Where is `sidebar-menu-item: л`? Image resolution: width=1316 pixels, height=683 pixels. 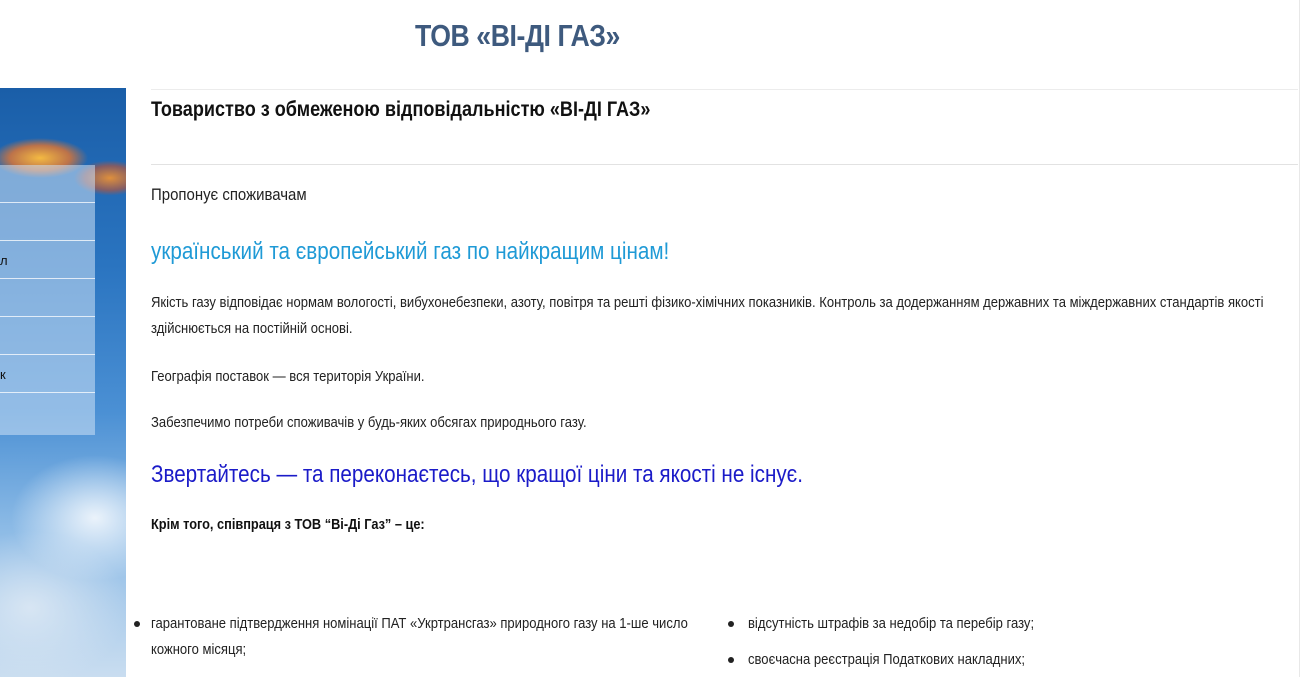
sidebar-menu-item: л is located at coordinates (47, 260).